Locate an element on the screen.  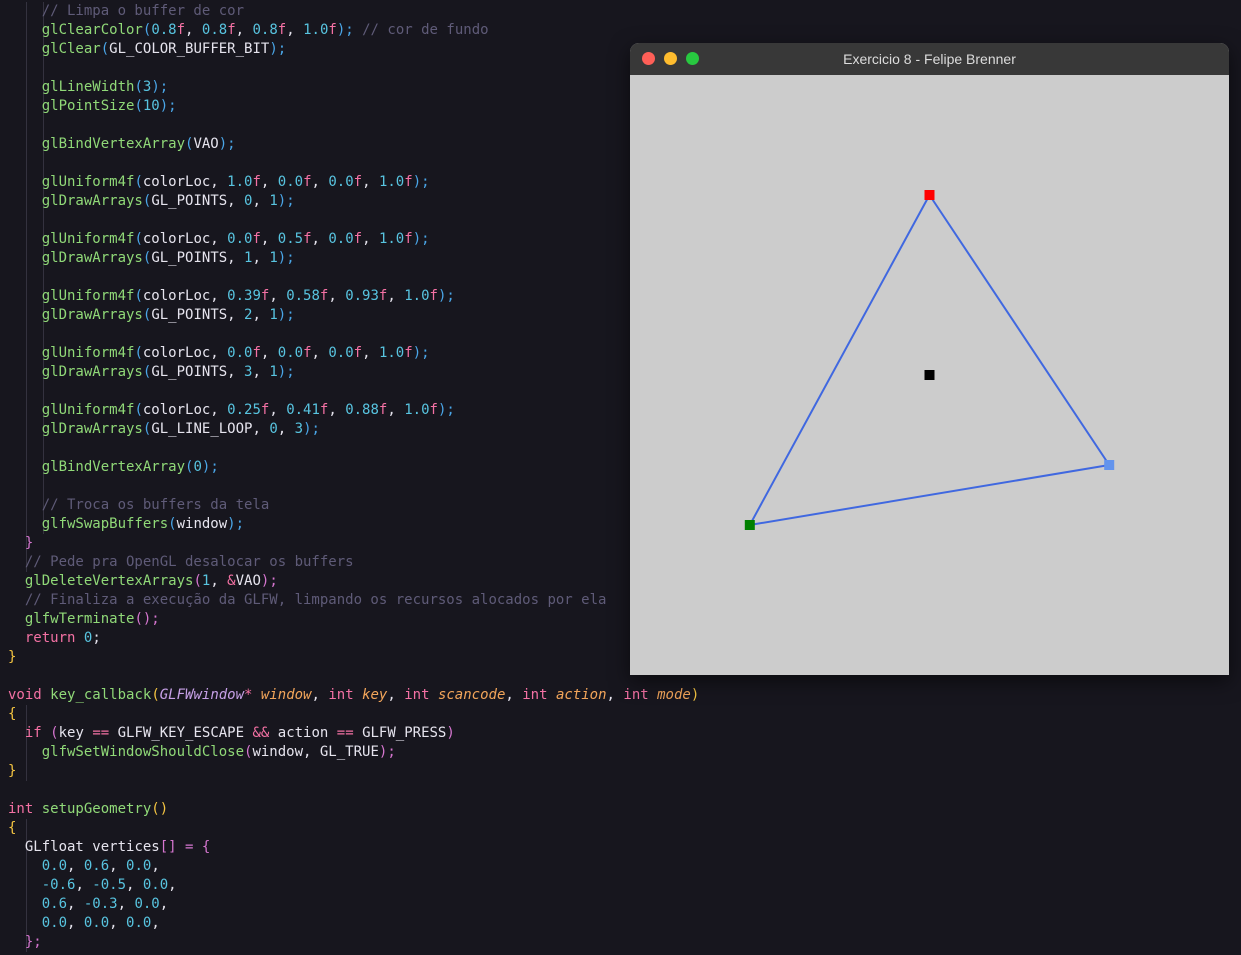
code-token: // Limpa o buffer de cor is located at coordinates (143, 11).